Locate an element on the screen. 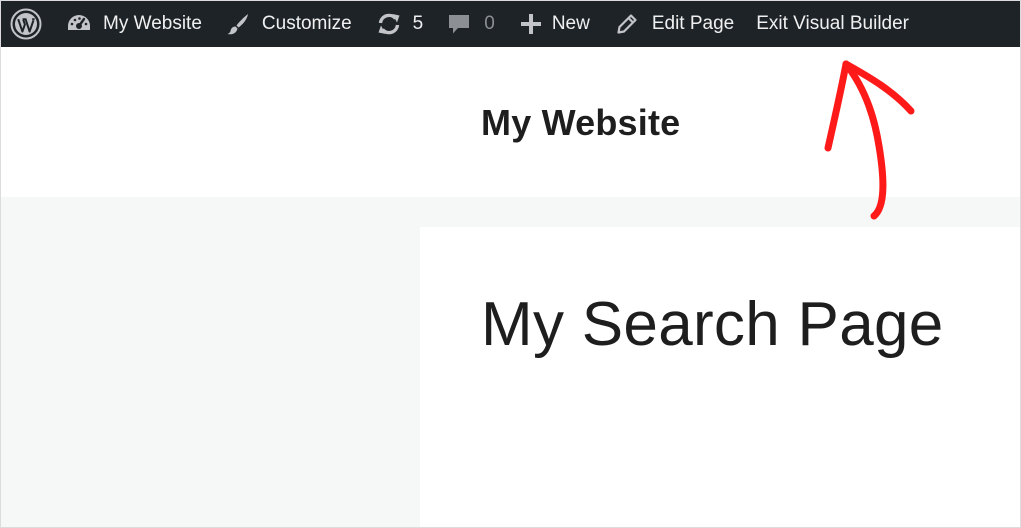 Image resolution: width=1021 pixels, height=528 pixels. exit-visual-builder-link: Exit Visual Builder is located at coordinates (832, 24).